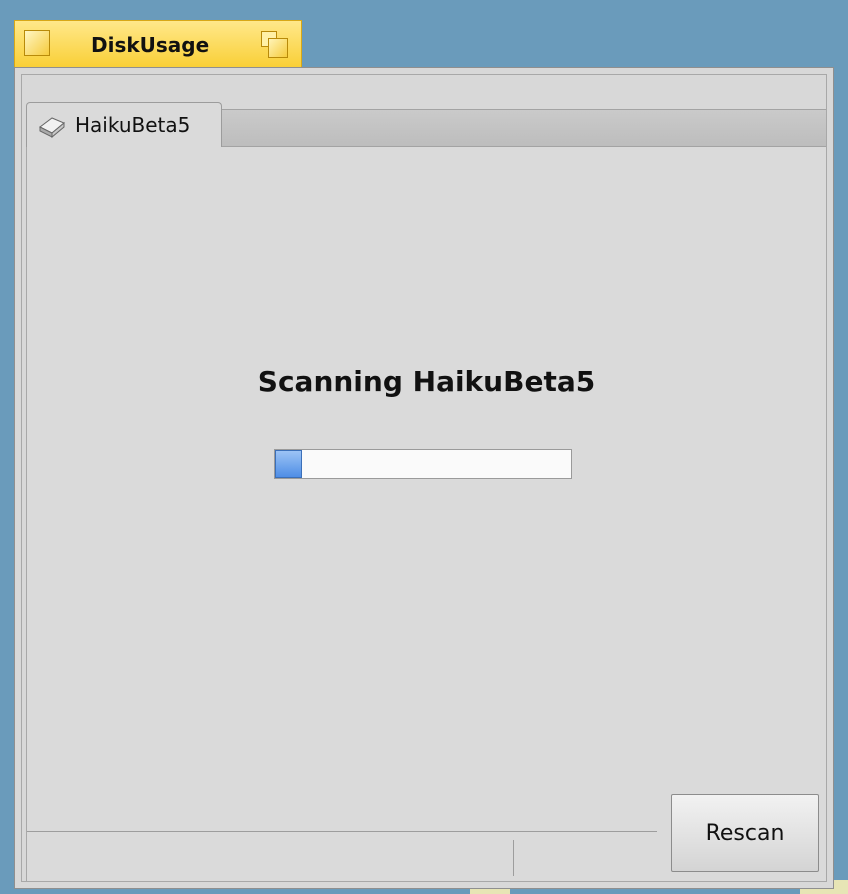 This screenshot has width=848, height=894. Describe the element at coordinates (288, 464) in the screenshot. I see `progress-bar-fill` at that location.